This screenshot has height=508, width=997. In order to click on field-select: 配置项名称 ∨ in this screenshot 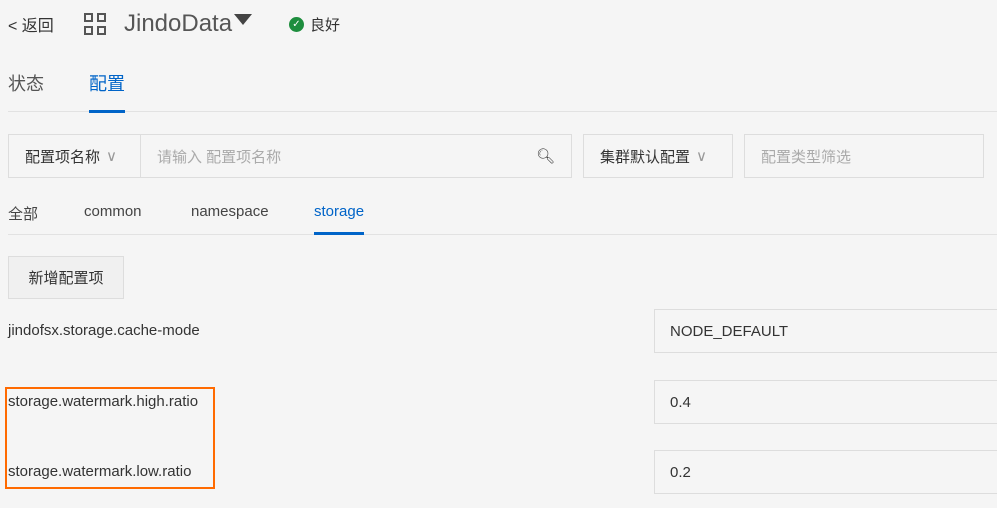, I will do `click(74, 156)`.